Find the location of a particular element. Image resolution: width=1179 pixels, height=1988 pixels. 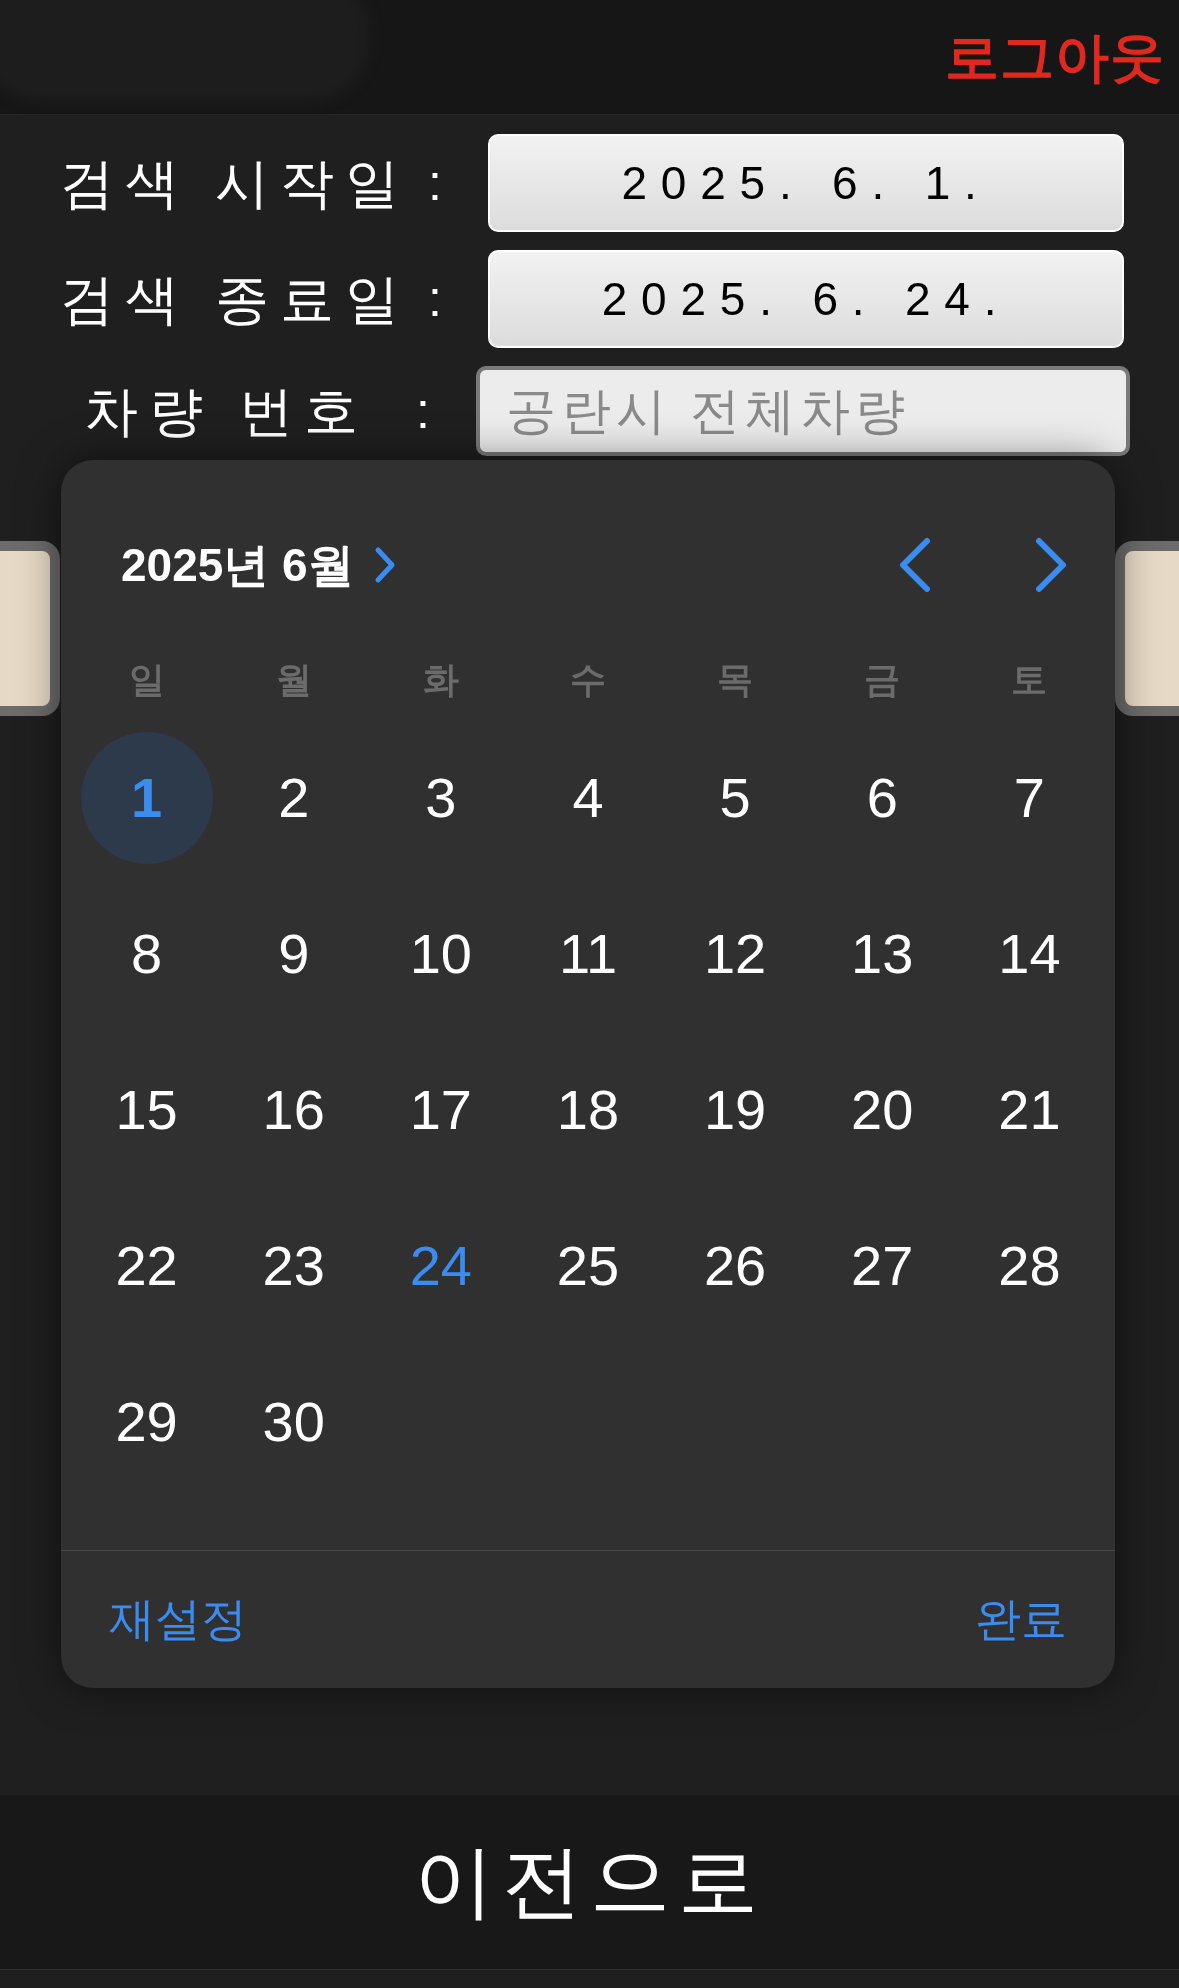

calendar-day: 5 is located at coordinates (735, 798).